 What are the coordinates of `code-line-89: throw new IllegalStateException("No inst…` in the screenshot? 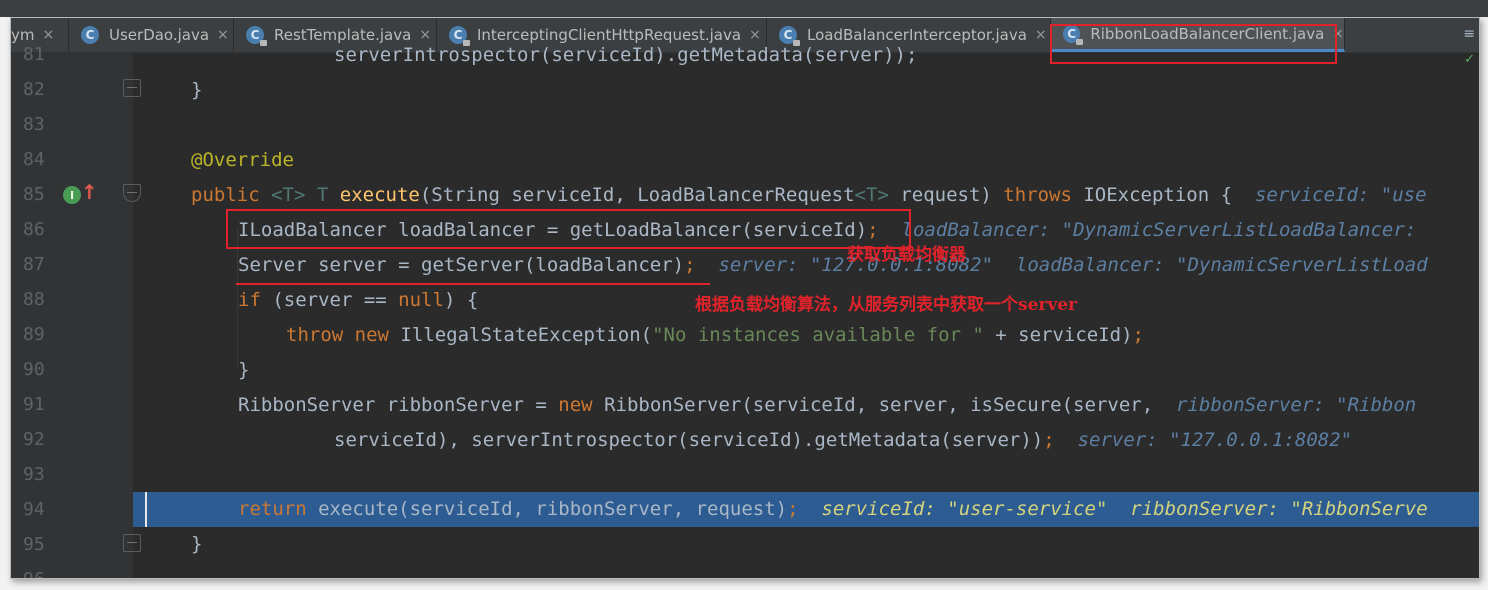 It's located at (715, 335).